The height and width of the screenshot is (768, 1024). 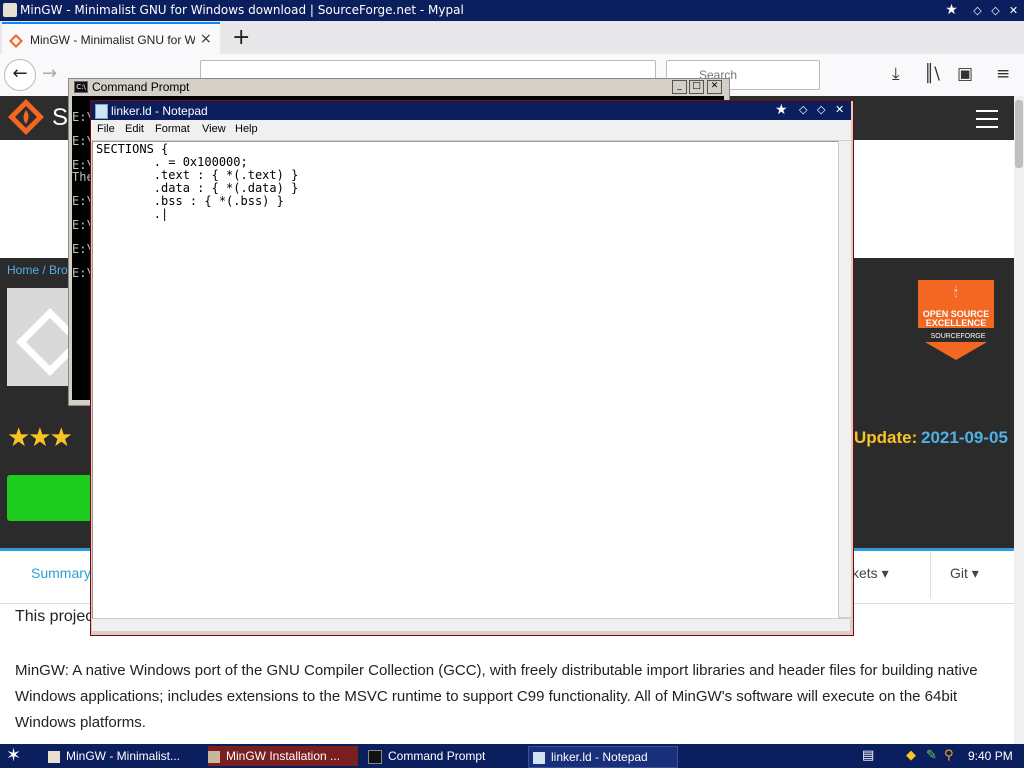 I want to click on browser-task-icon, so click(x=54, y=756).